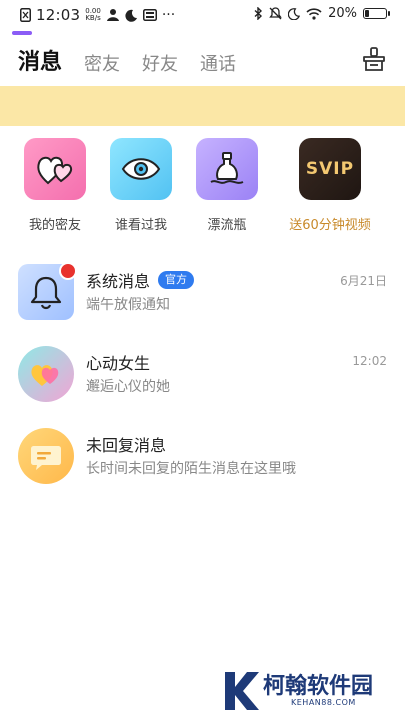 The width and height of the screenshot is (405, 720). I want to click on active-tab-indicator, so click(22, 33).